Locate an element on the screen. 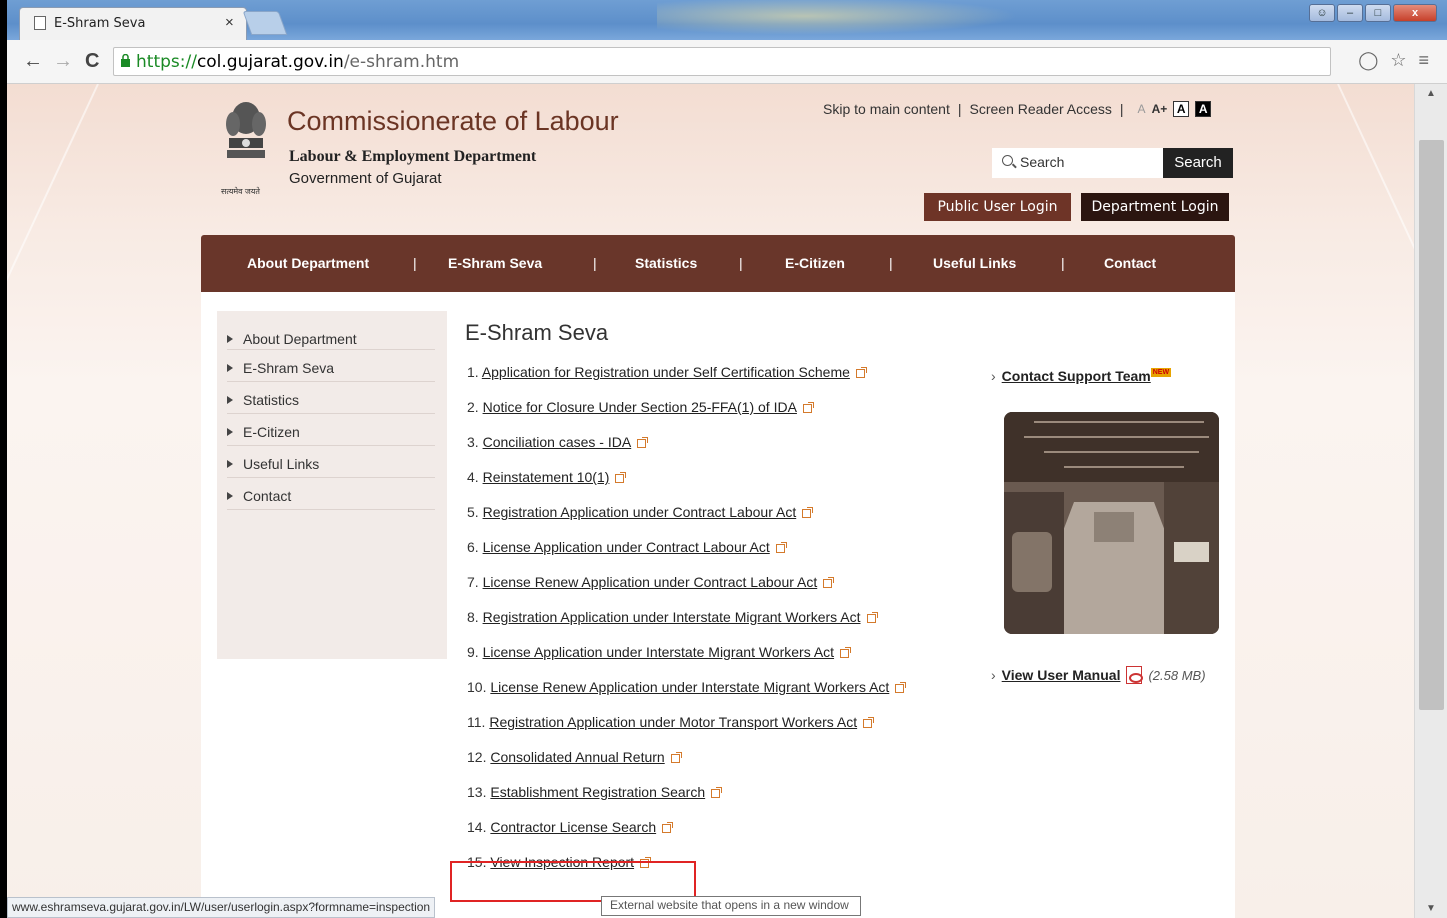  scroll-thumb is located at coordinates (1431, 425).